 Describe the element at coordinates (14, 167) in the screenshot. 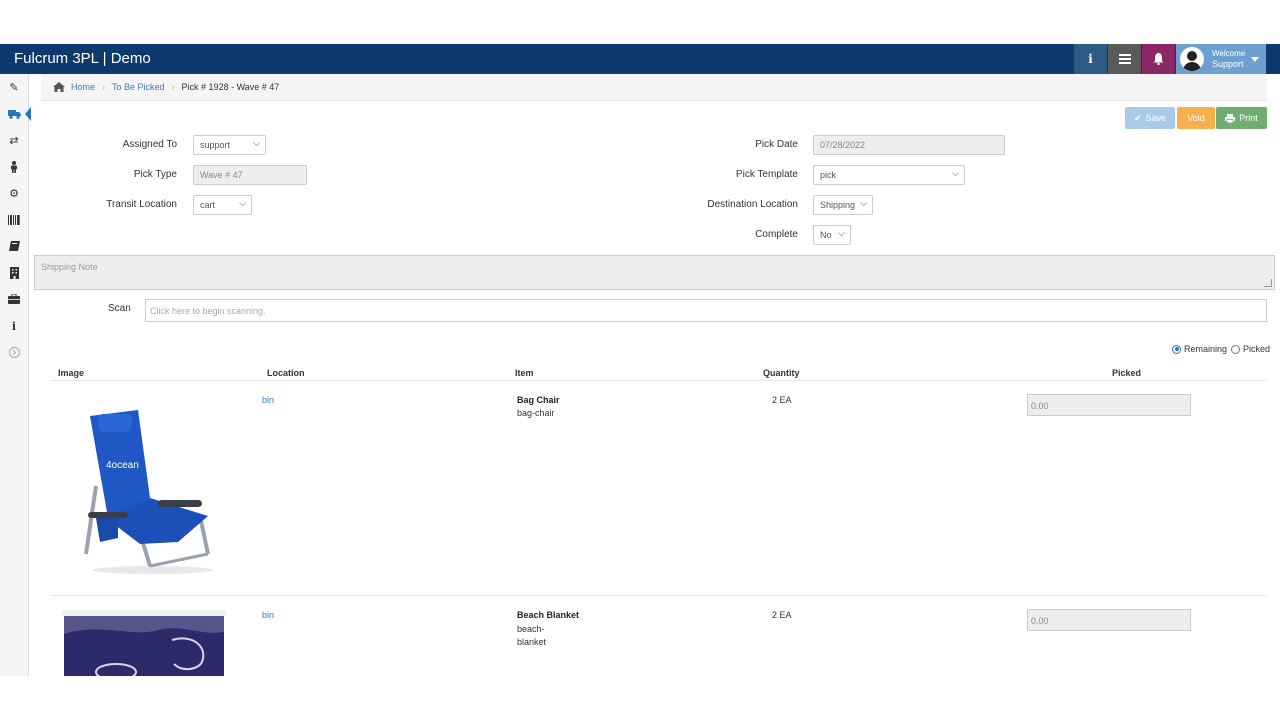

I see `person-icon` at that location.